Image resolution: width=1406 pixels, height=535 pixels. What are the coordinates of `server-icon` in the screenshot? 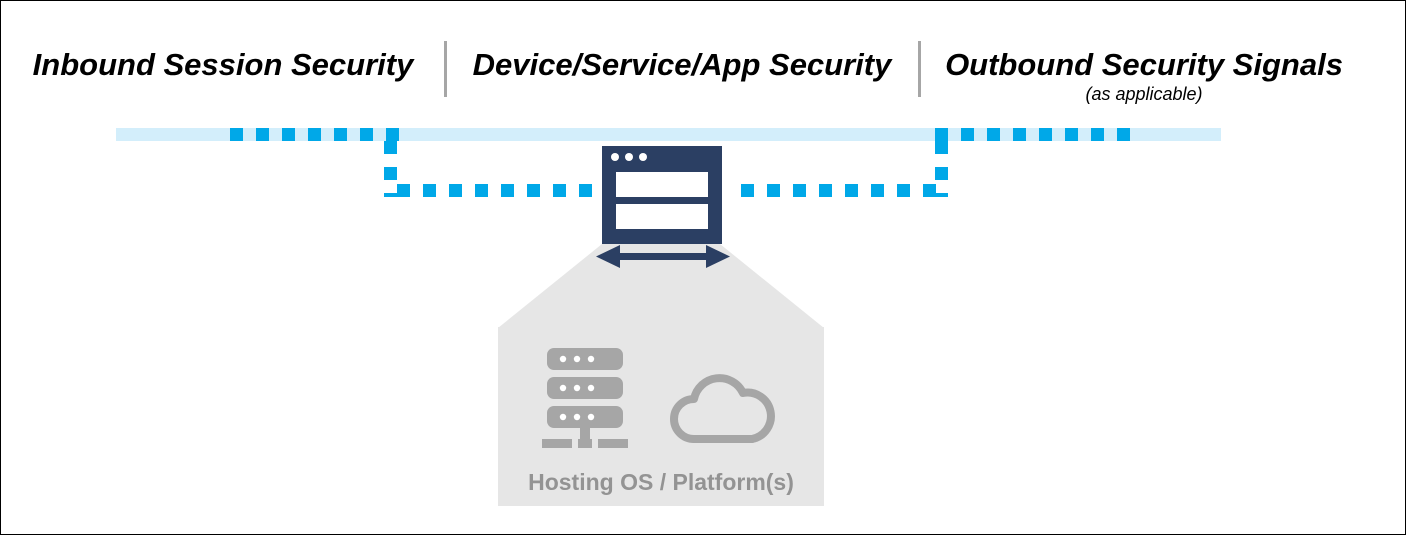 It's located at (585, 398).